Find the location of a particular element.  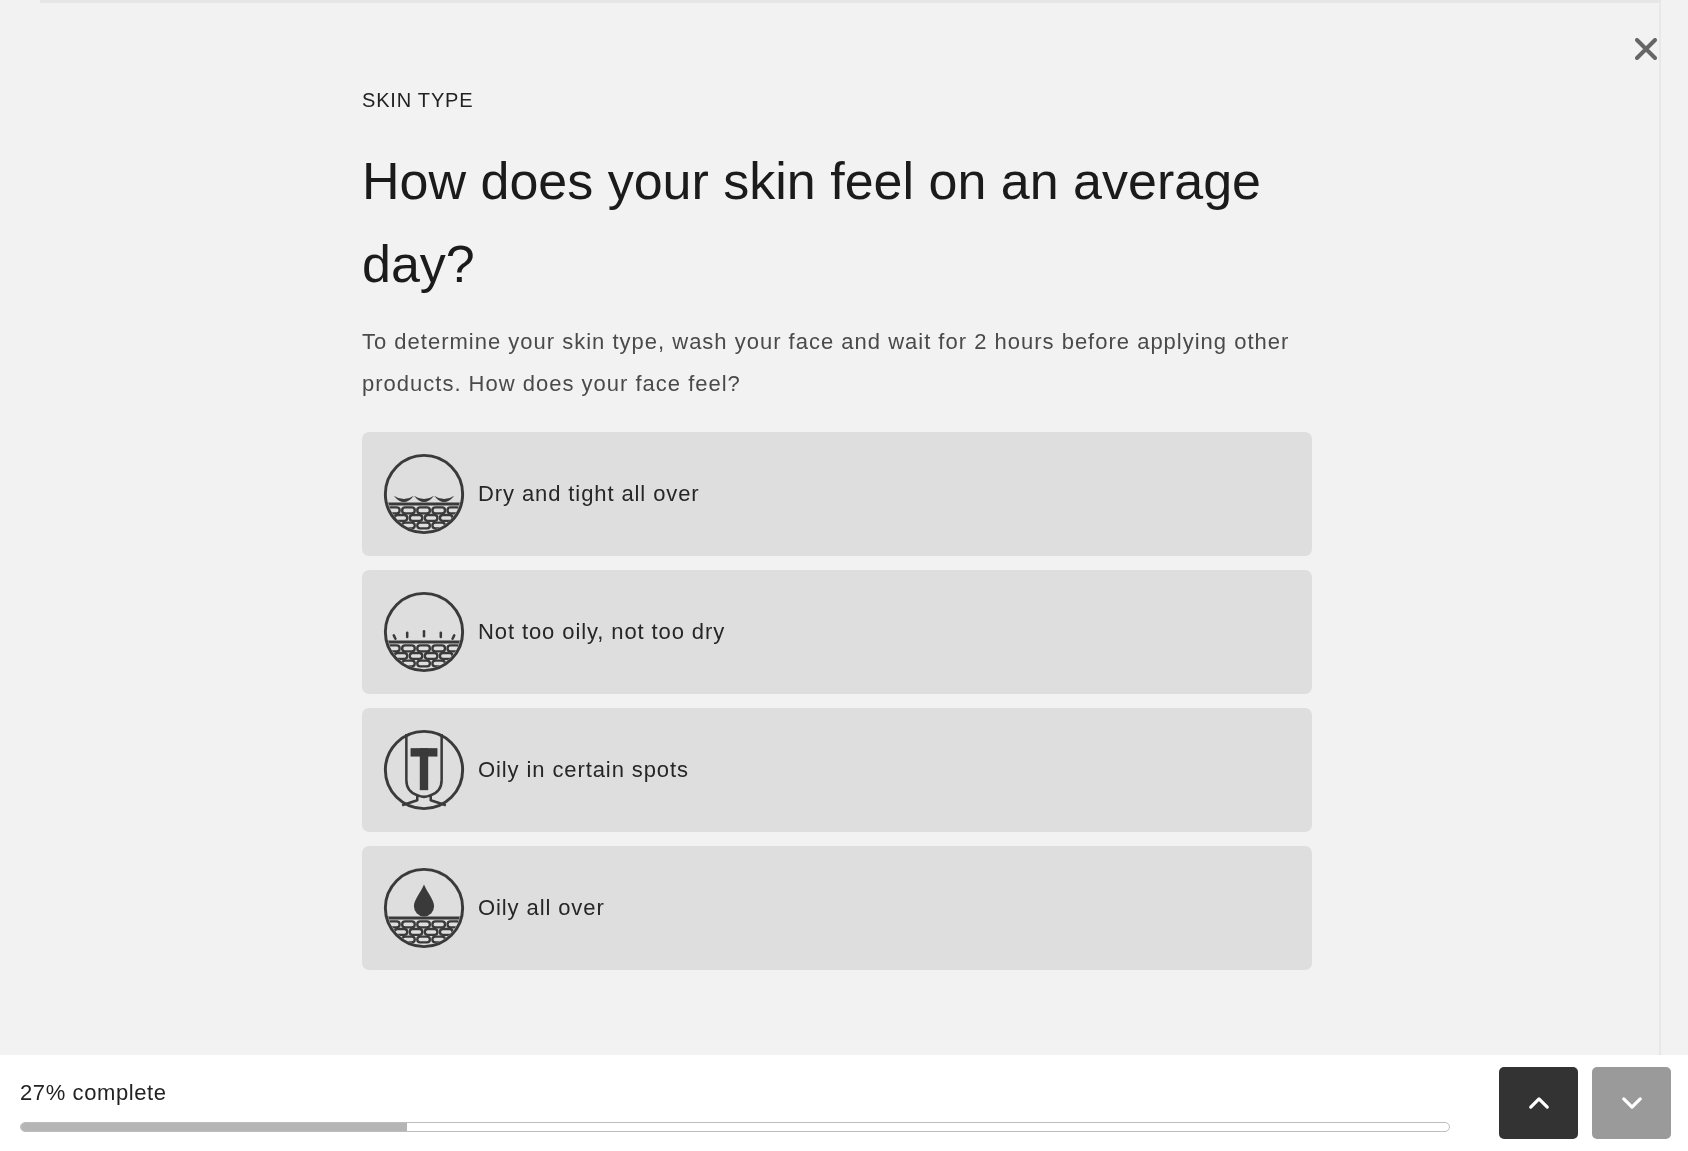

close-button is located at coordinates (1646, 49).